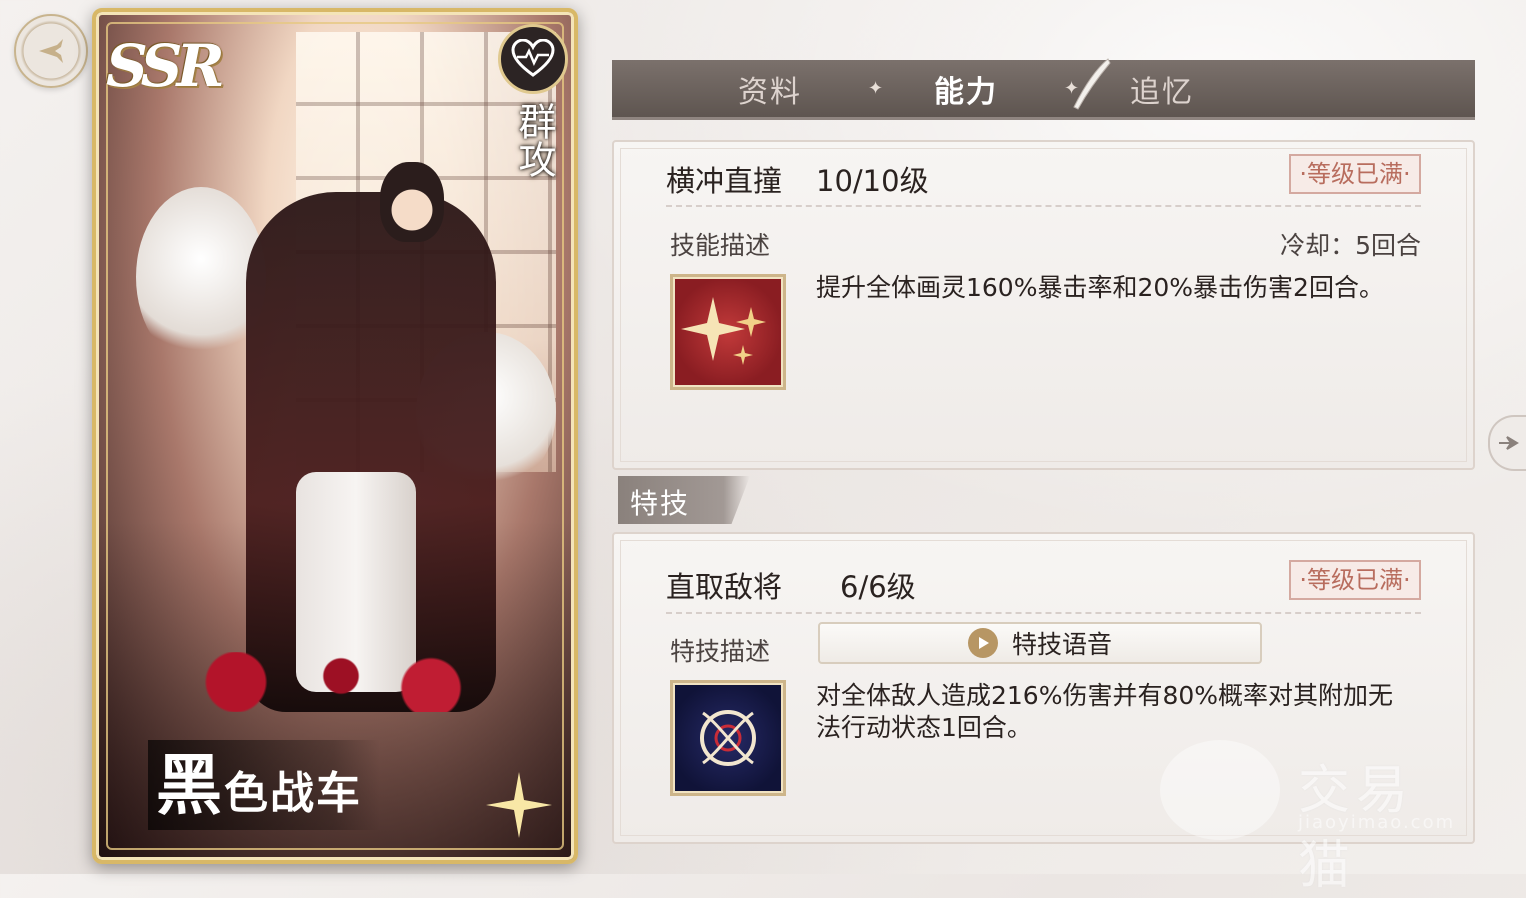  I want to click on watermark-url: jiaoyimao.com, so click(1377, 822).